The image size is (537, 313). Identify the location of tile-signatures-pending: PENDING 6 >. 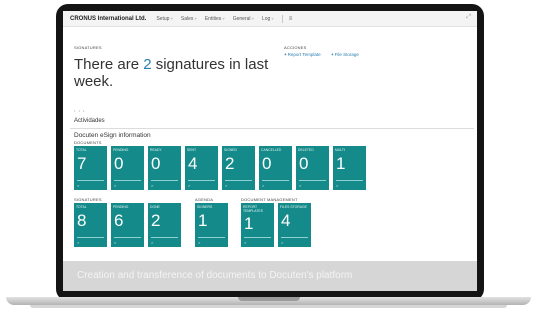
(127, 225).